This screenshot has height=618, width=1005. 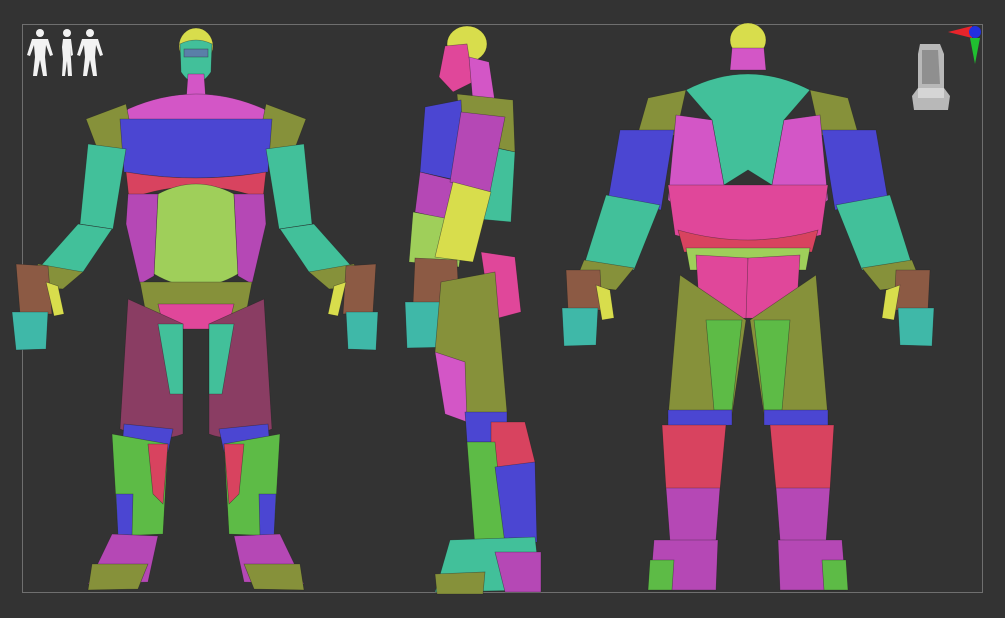 I want to click on xyz-axis-gizmo-icon, so click(x=963, y=45).